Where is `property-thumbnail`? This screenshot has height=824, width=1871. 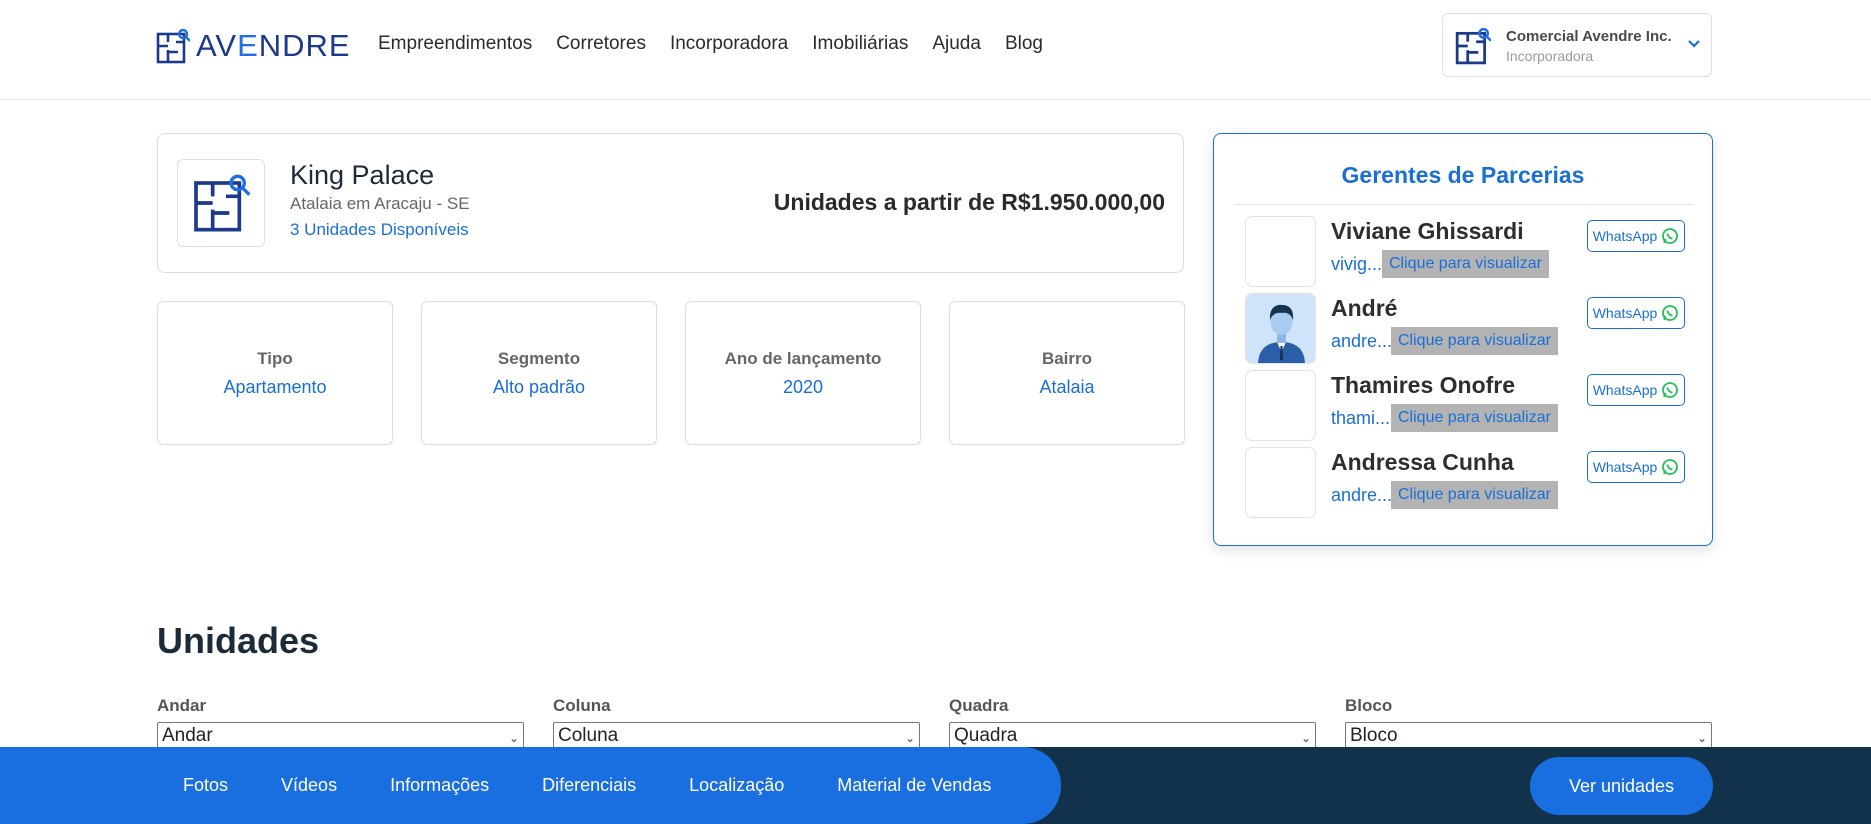
property-thumbnail is located at coordinates (221, 203).